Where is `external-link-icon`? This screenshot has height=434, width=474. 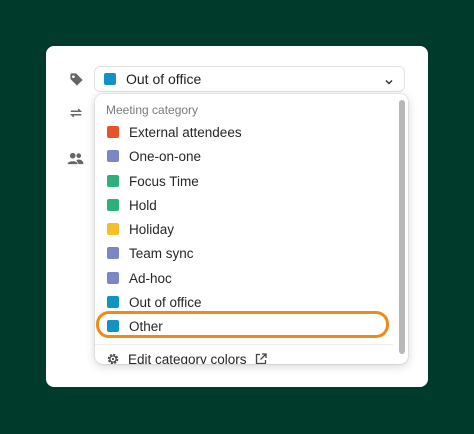 external-link-icon is located at coordinates (261, 358).